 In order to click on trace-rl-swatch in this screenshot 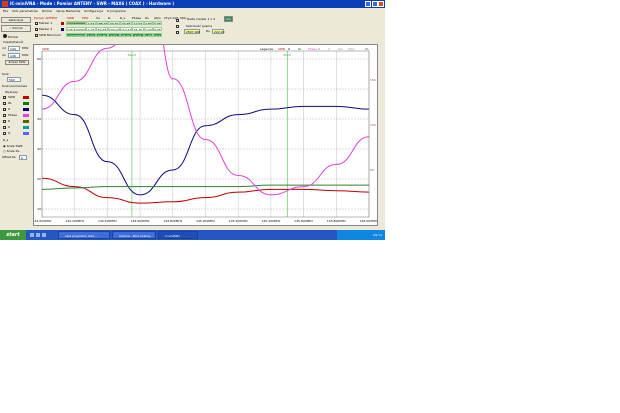, I will do `click(26, 103)`.